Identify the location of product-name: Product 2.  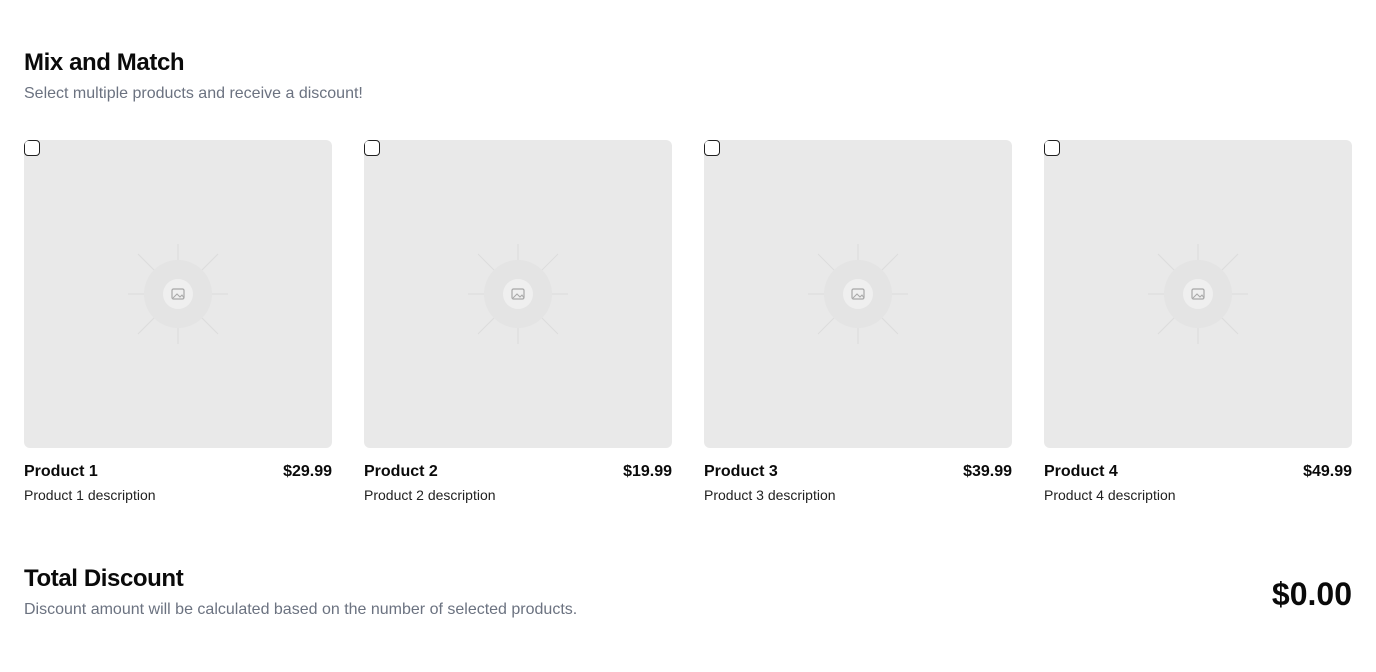
(401, 471).